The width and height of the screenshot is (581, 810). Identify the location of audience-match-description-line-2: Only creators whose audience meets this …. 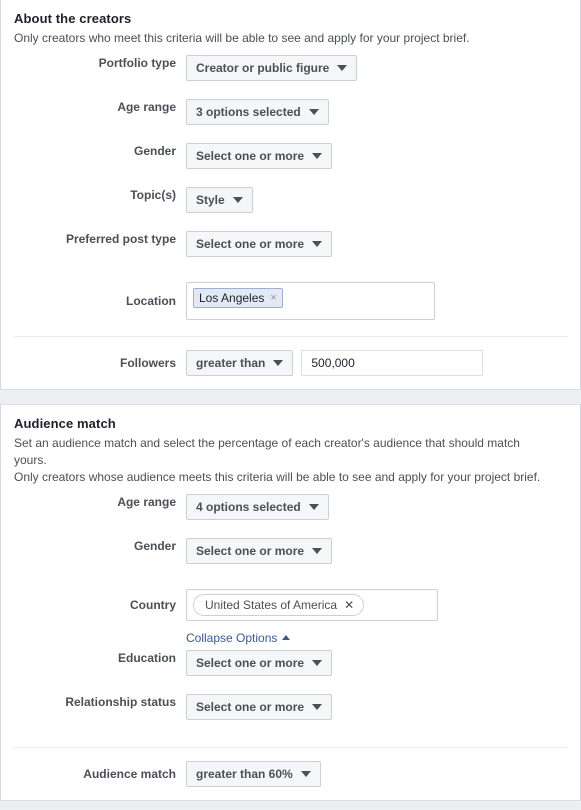
(277, 477).